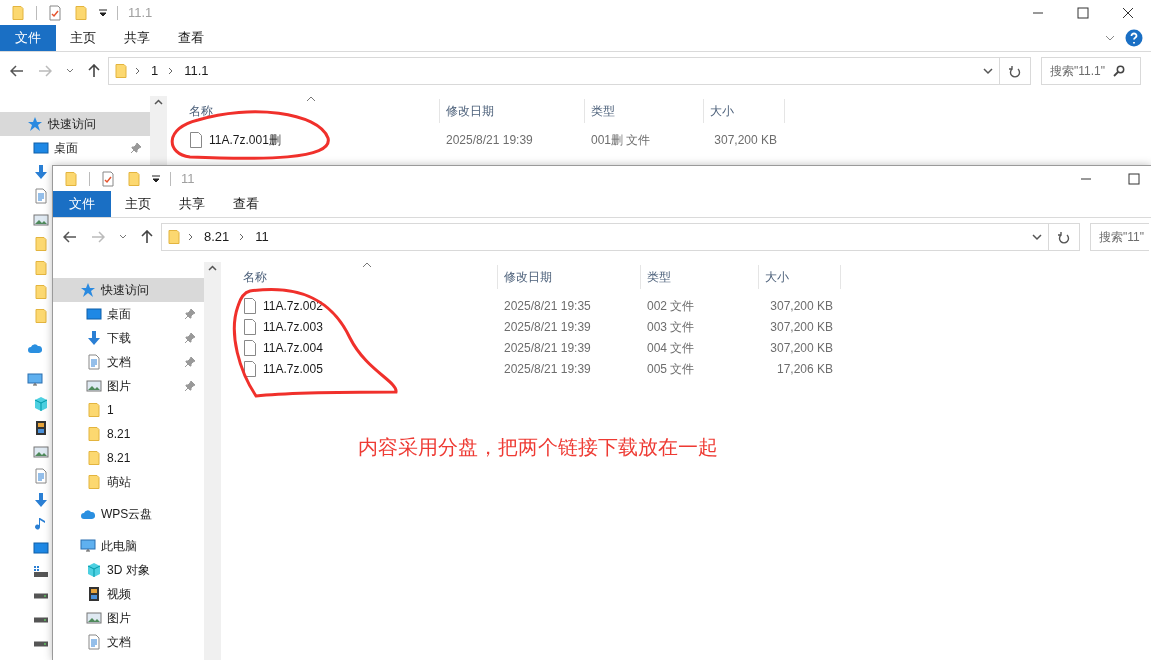  Describe the element at coordinates (128, 546) in the screenshot. I see `nav-item: 此电脑` at that location.